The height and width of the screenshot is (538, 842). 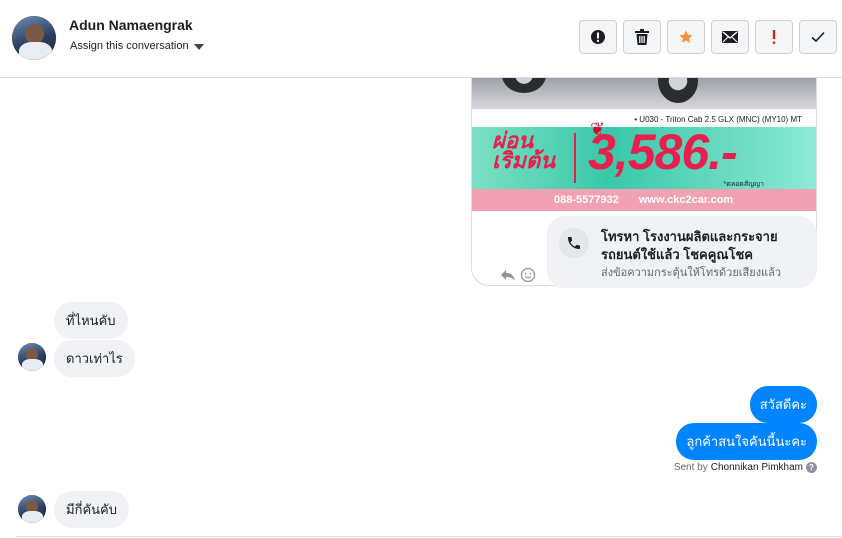 What do you see at coordinates (34, 38) in the screenshot?
I see `contact-avatar` at bounding box center [34, 38].